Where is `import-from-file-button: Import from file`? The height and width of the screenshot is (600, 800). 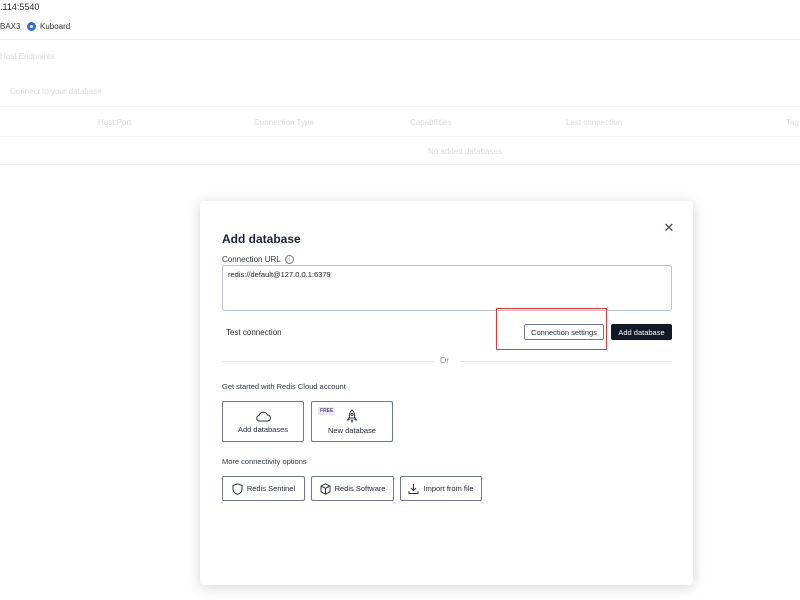
import-from-file-button: Import from file is located at coordinates (441, 488).